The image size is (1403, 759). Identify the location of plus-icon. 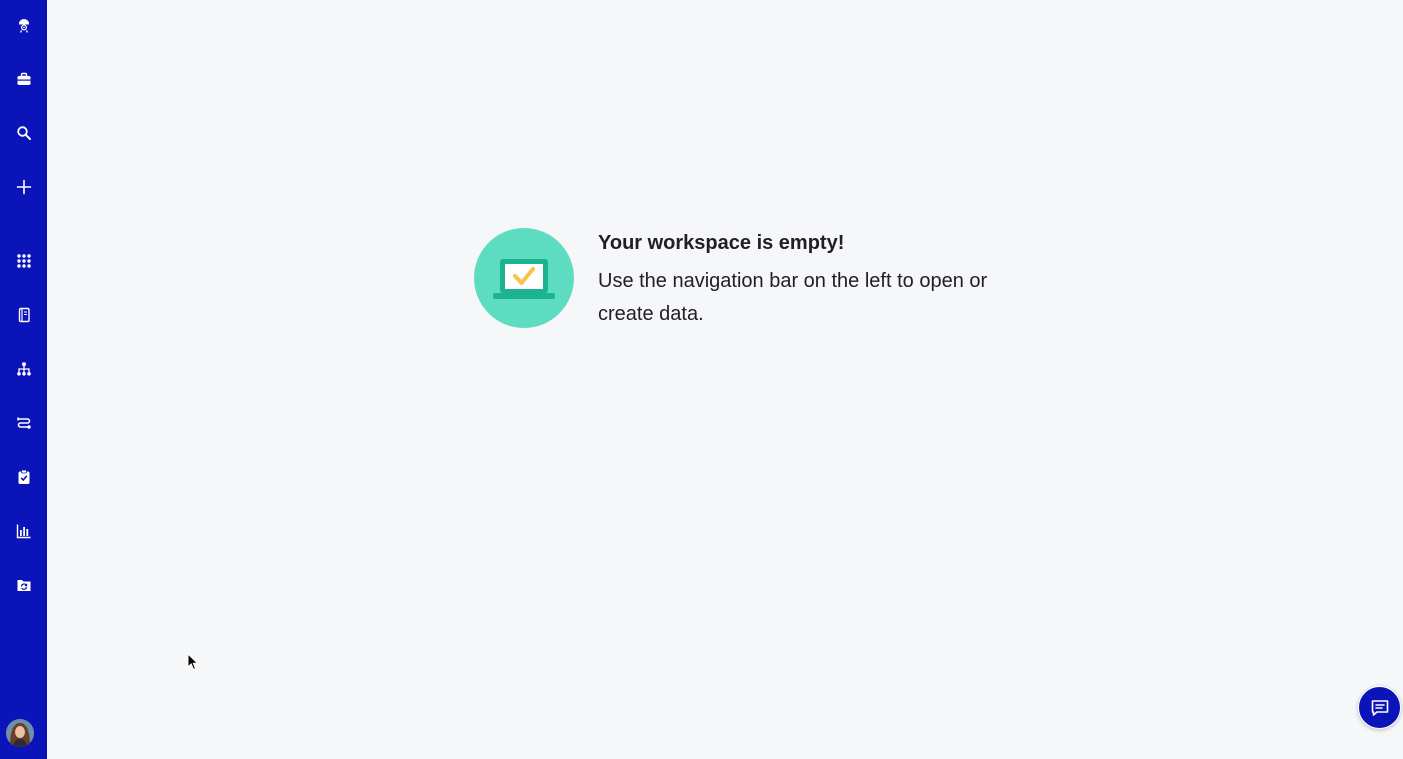
(23, 187).